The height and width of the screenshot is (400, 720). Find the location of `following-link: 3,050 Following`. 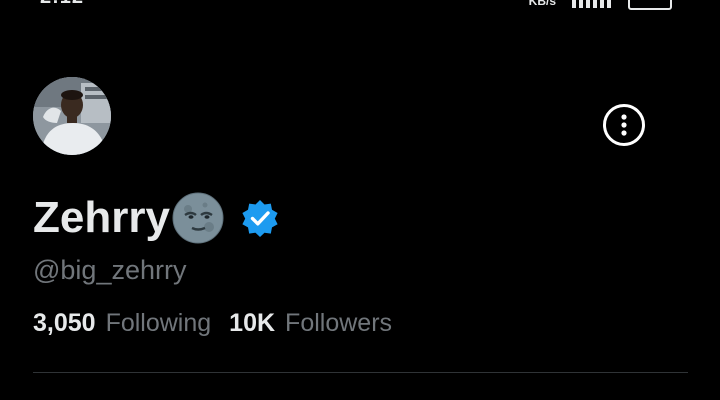

following-link: 3,050 Following is located at coordinates (122, 323).